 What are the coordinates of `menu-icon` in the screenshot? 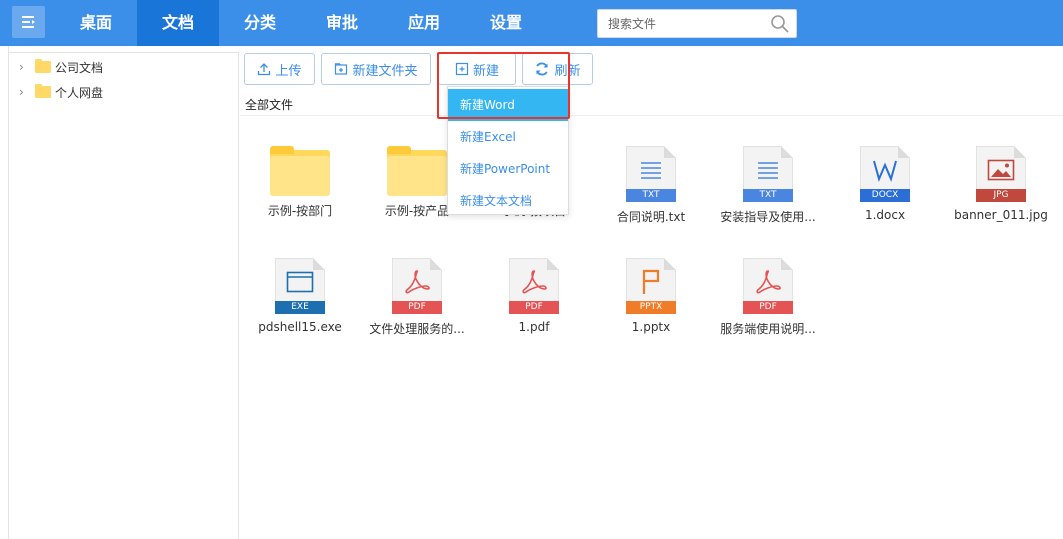 It's located at (28, 22).